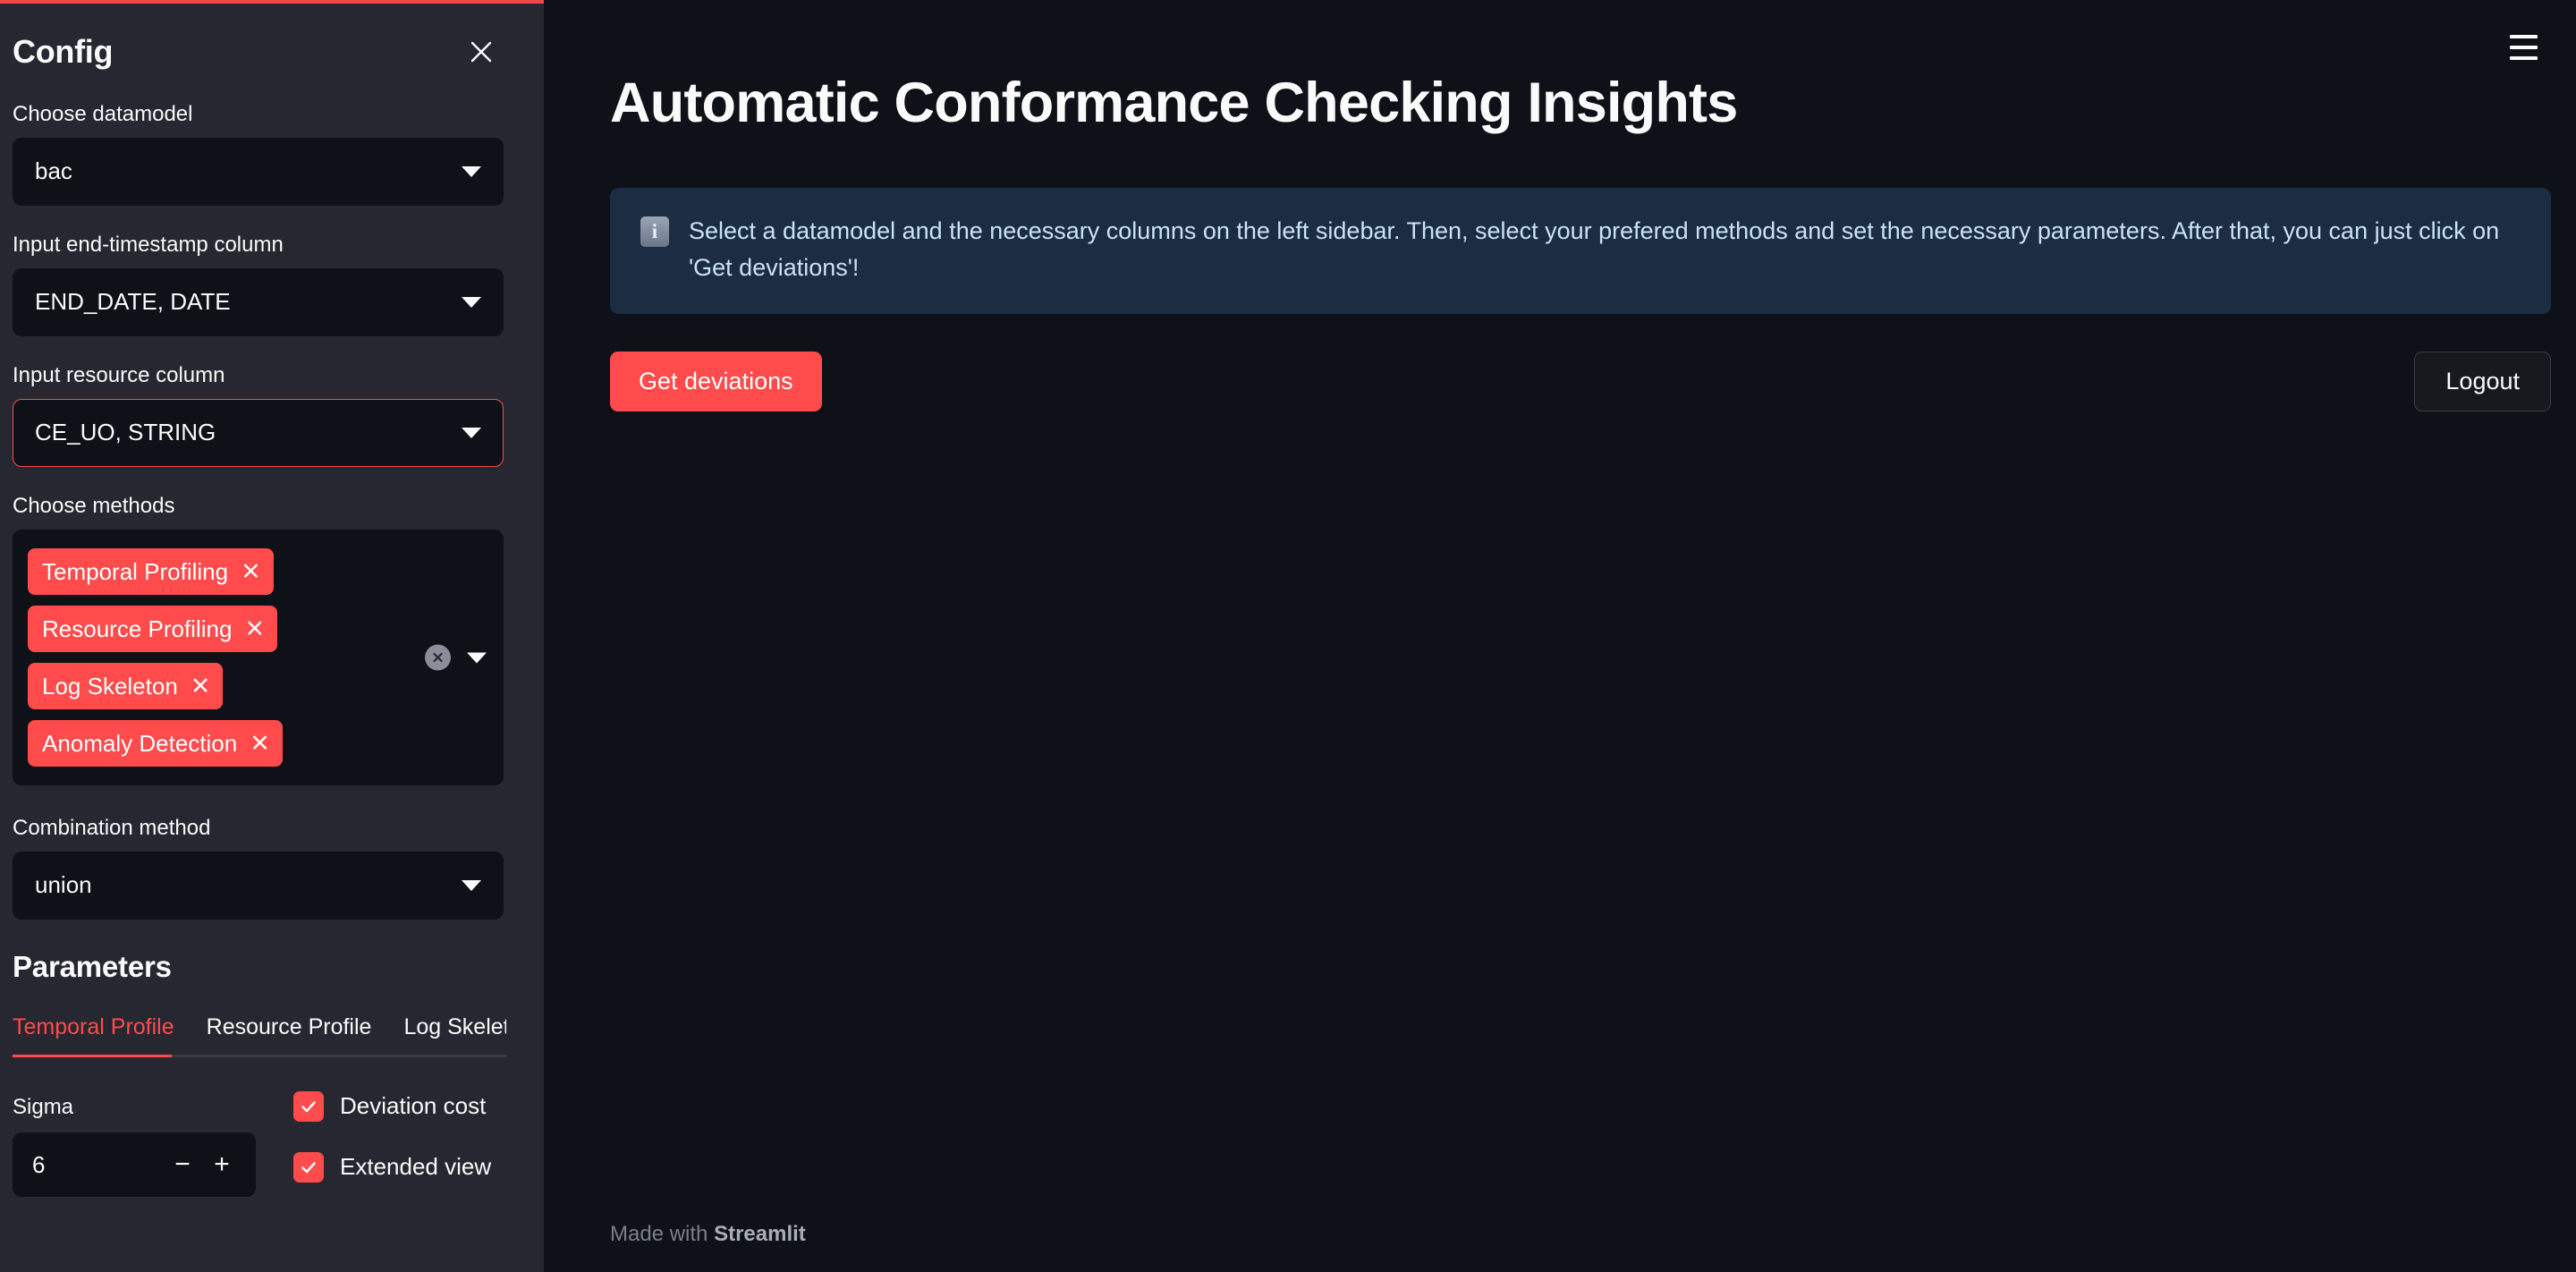  Describe the element at coordinates (97, 1165) in the screenshot. I see `sigma-value: 6` at that location.